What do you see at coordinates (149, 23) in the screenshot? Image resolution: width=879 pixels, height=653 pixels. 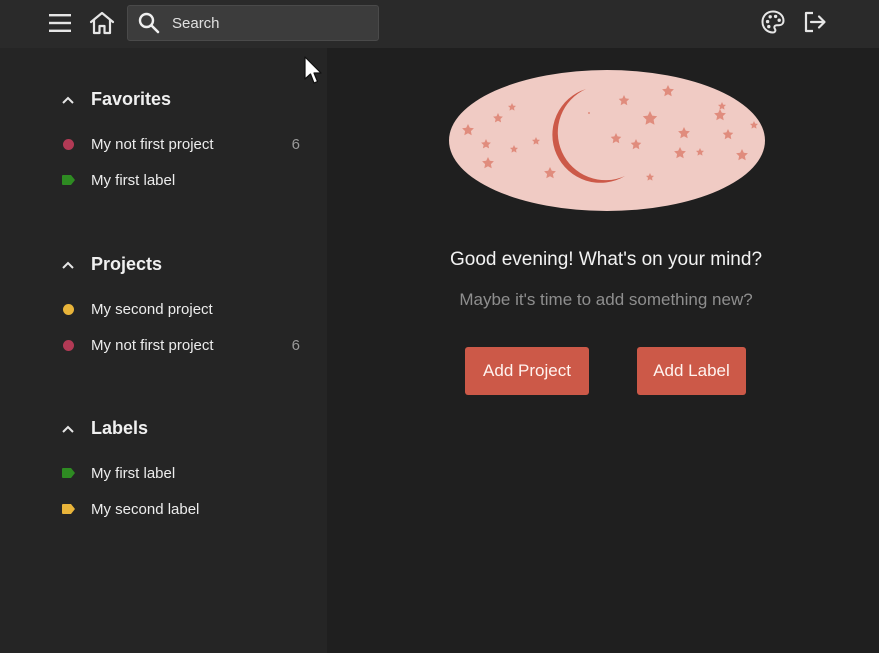 I see `search-icon` at bounding box center [149, 23].